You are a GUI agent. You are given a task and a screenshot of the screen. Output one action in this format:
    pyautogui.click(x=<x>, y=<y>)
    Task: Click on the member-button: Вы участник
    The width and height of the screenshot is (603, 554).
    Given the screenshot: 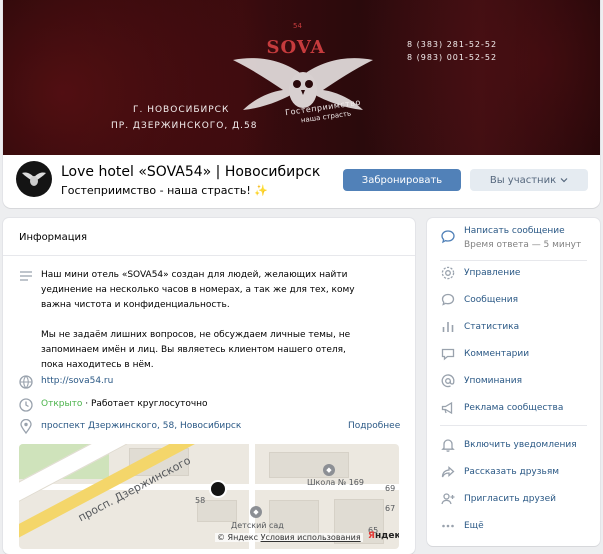 What is the action you would take?
    pyautogui.click(x=529, y=180)
    